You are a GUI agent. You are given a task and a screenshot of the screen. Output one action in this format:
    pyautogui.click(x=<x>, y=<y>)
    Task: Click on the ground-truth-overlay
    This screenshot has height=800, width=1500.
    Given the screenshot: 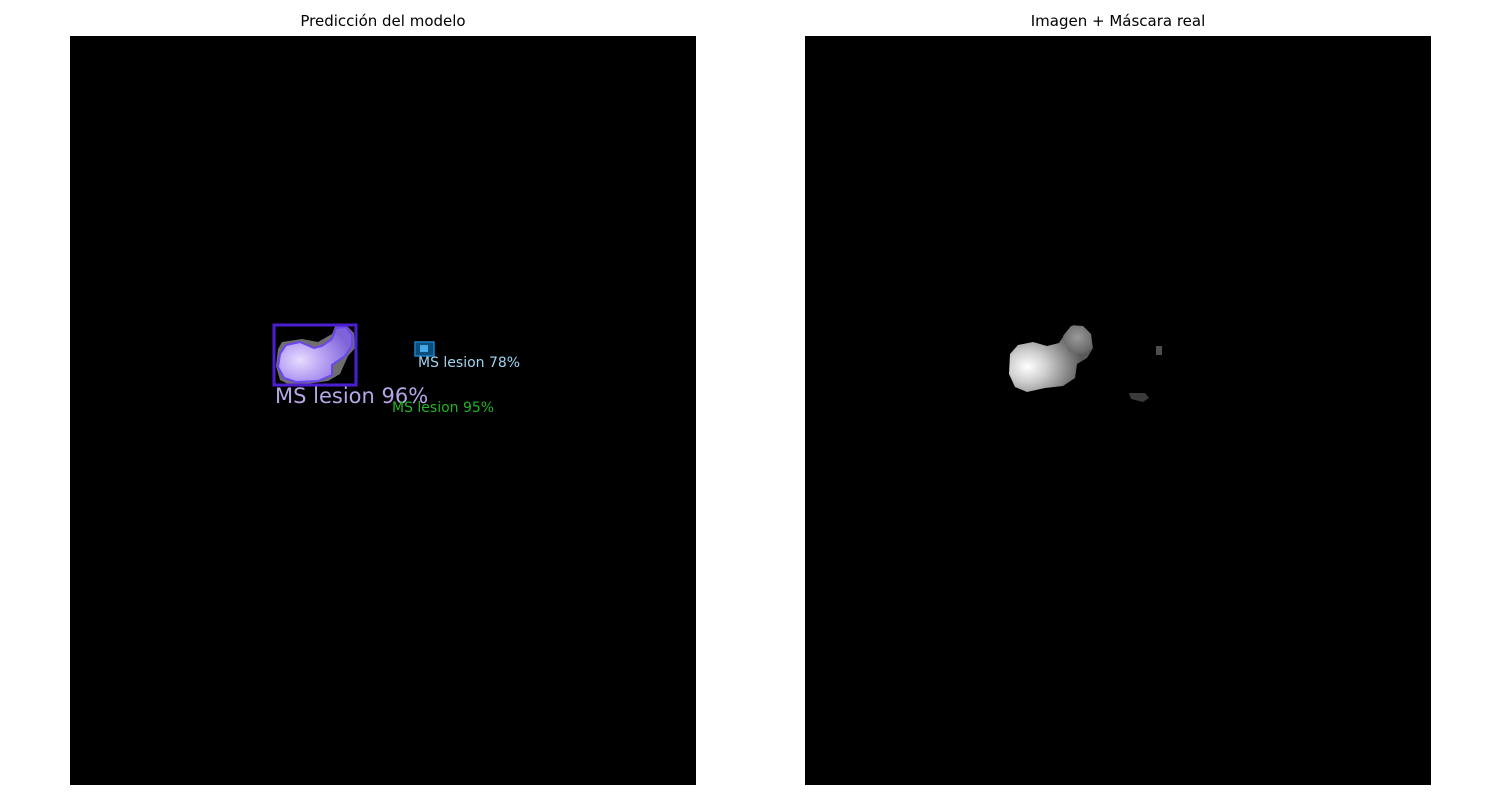 What is the action you would take?
    pyautogui.click(x=1085, y=363)
    